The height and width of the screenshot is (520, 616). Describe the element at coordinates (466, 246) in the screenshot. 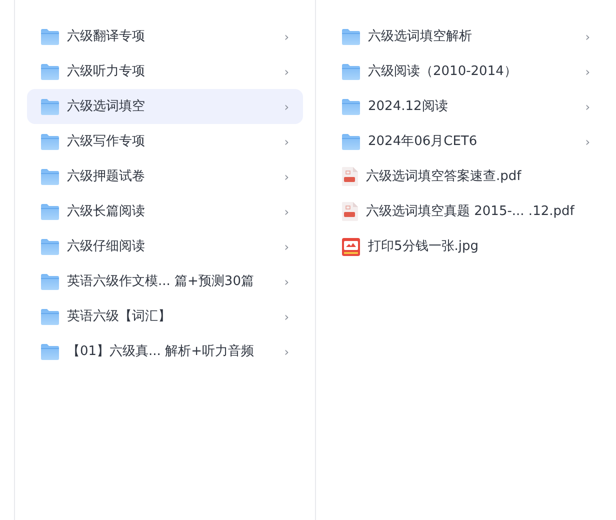

I see `file-row: 打印5分钱一张.jpg` at that location.